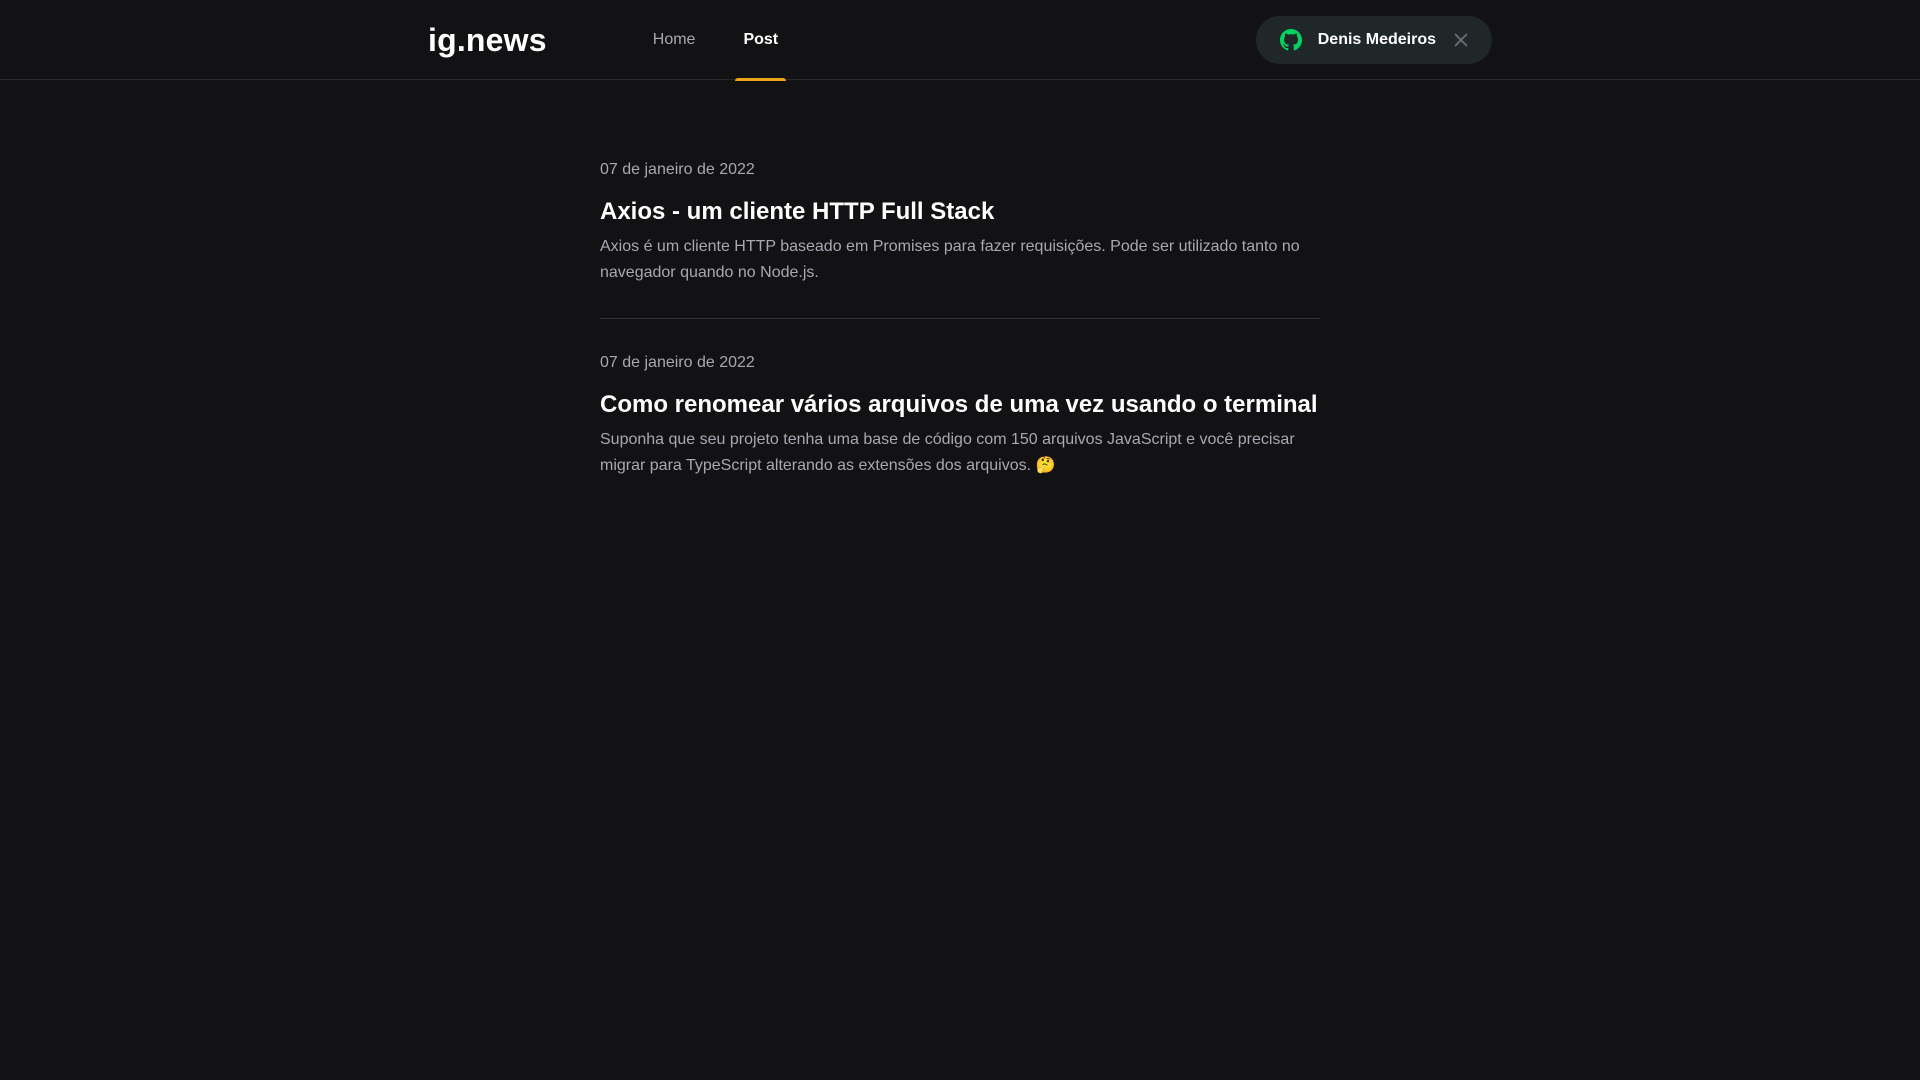 The width and height of the screenshot is (1920, 1080). What do you see at coordinates (1290, 40) in the screenshot?
I see `github-icon` at bounding box center [1290, 40].